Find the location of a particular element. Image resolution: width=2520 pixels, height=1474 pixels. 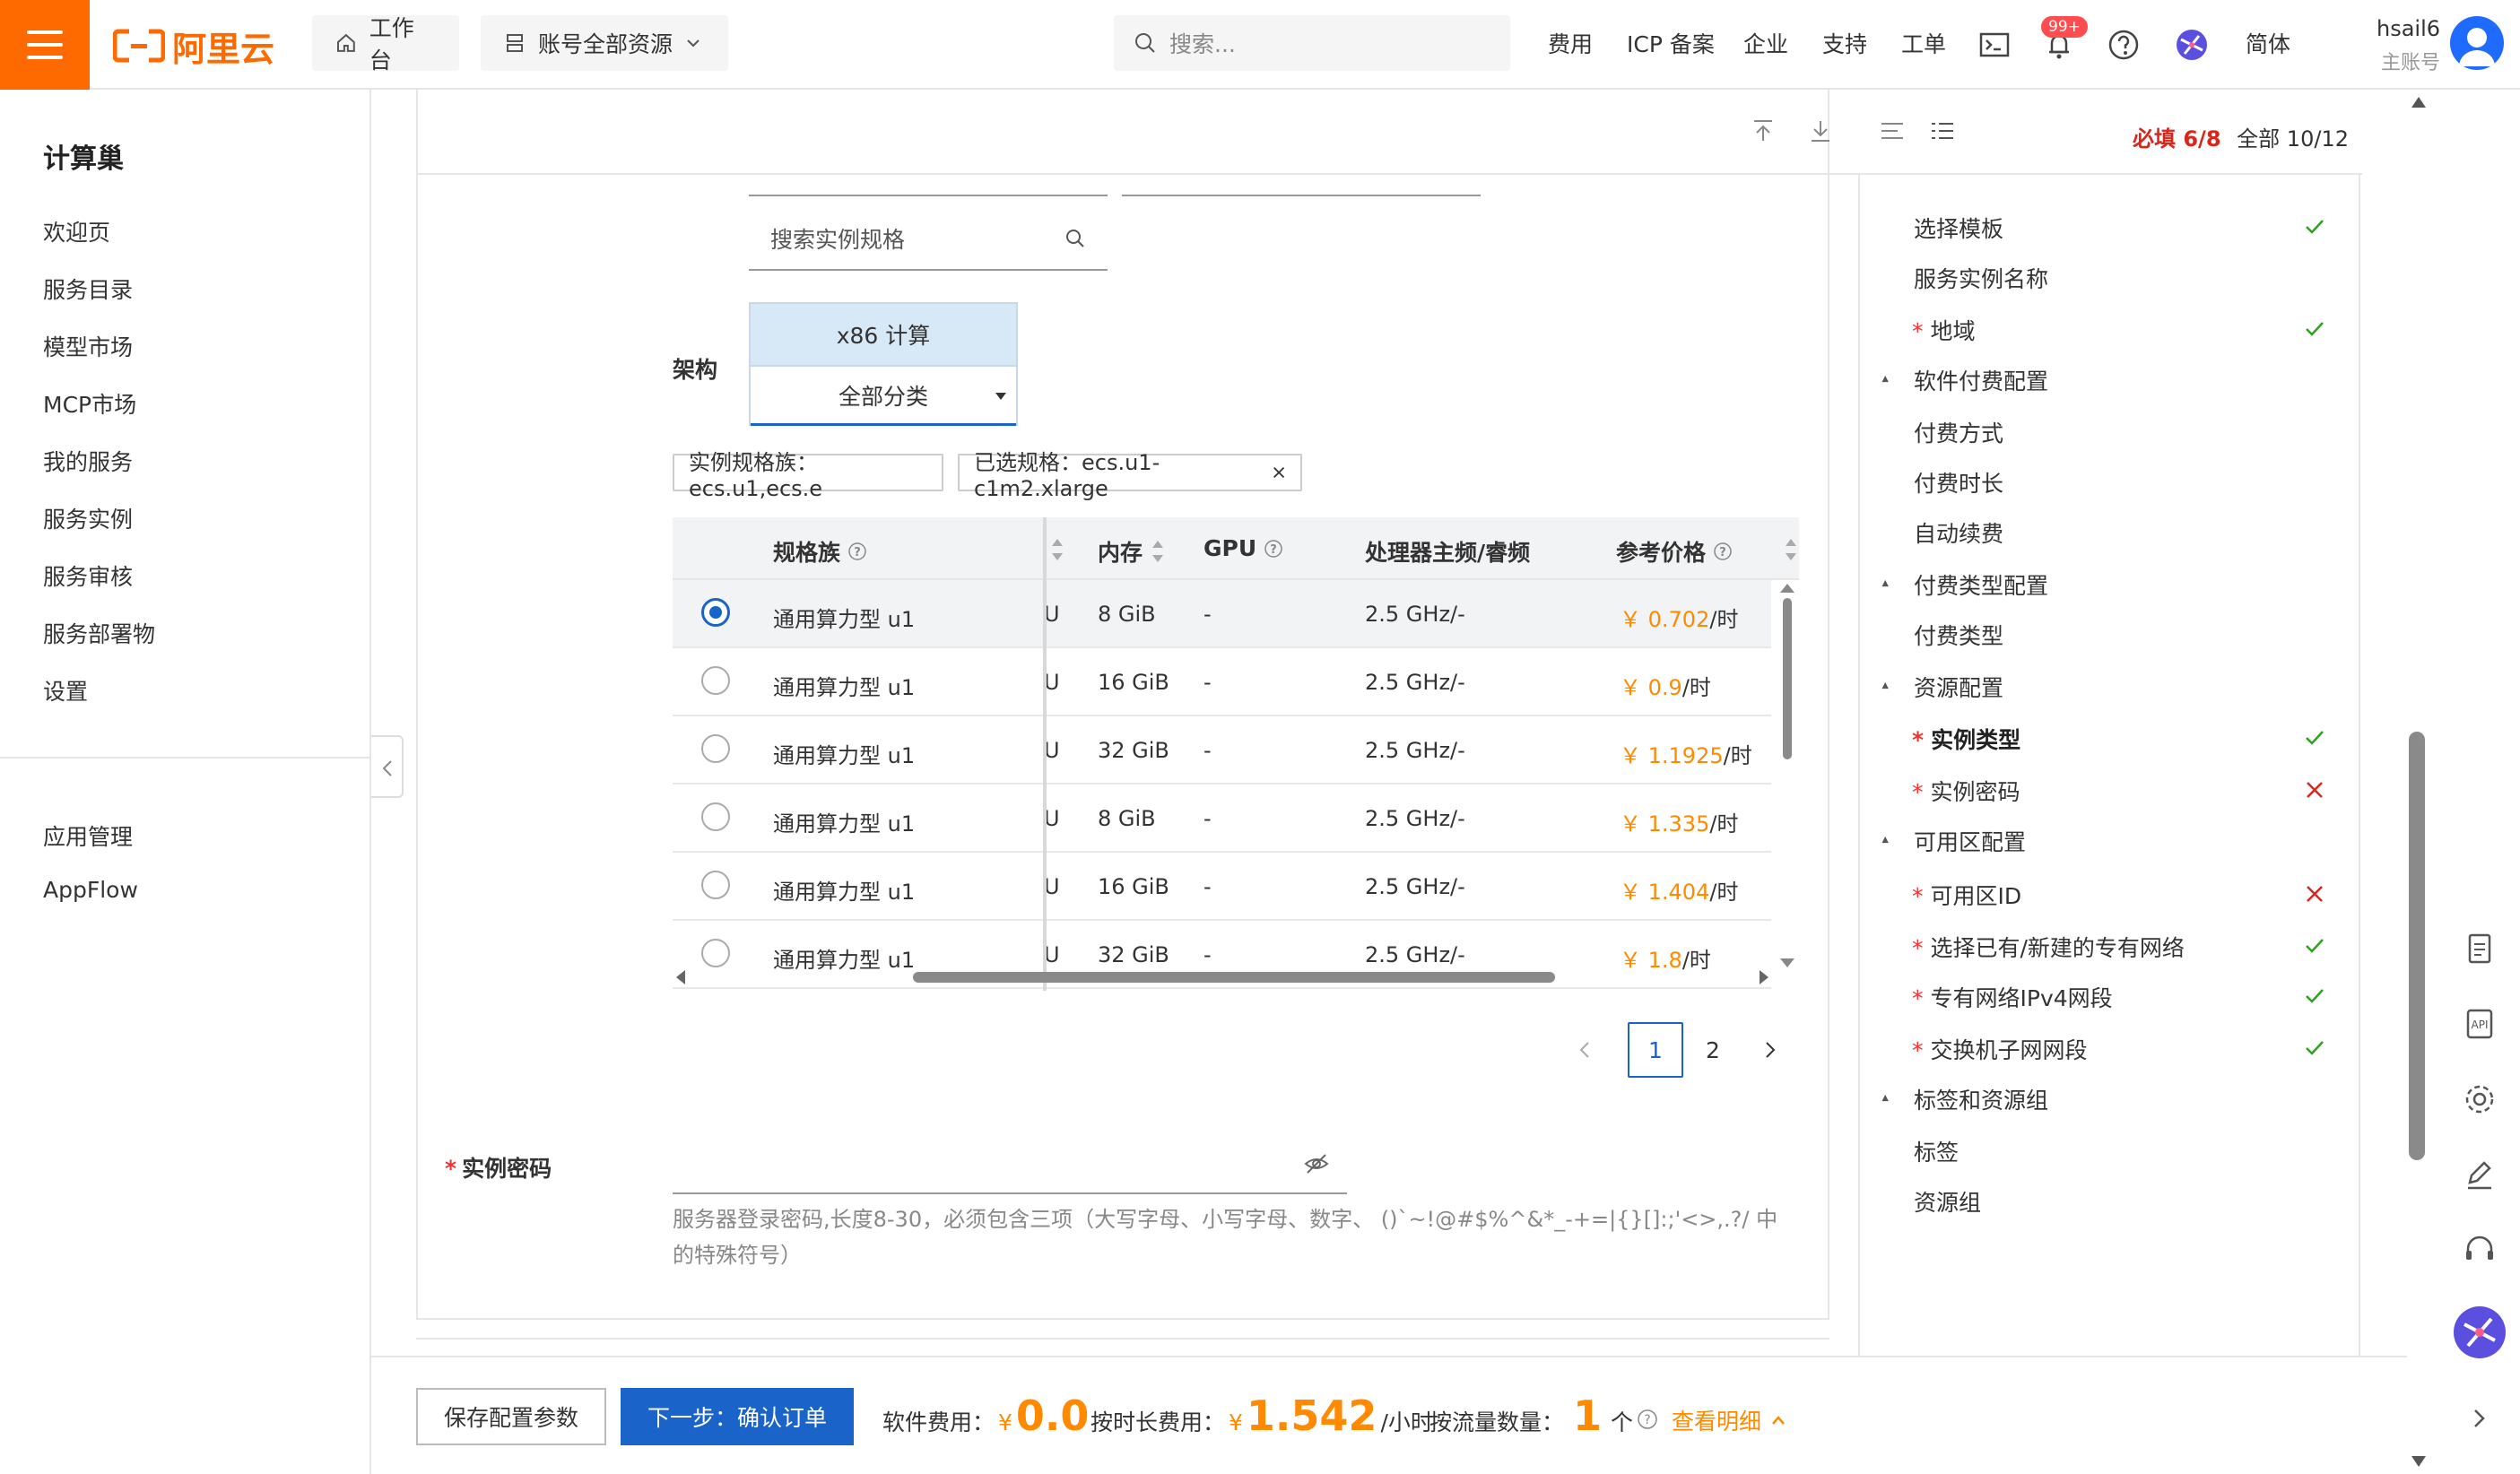

password-input is located at coordinates (1010, 1164).